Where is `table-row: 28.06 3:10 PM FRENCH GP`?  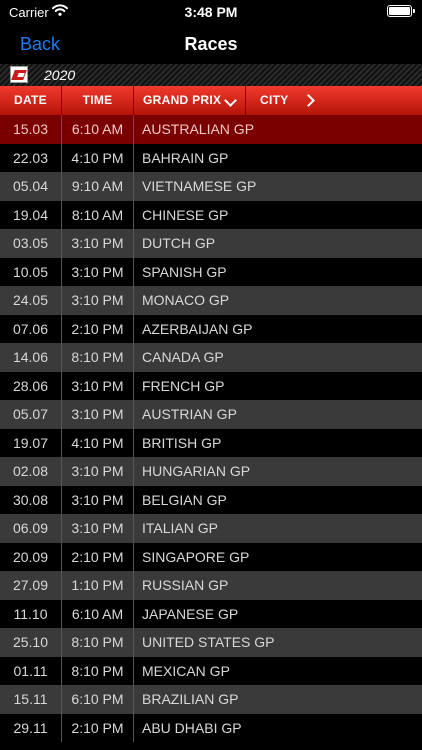 table-row: 28.06 3:10 PM FRENCH GP is located at coordinates (211, 385).